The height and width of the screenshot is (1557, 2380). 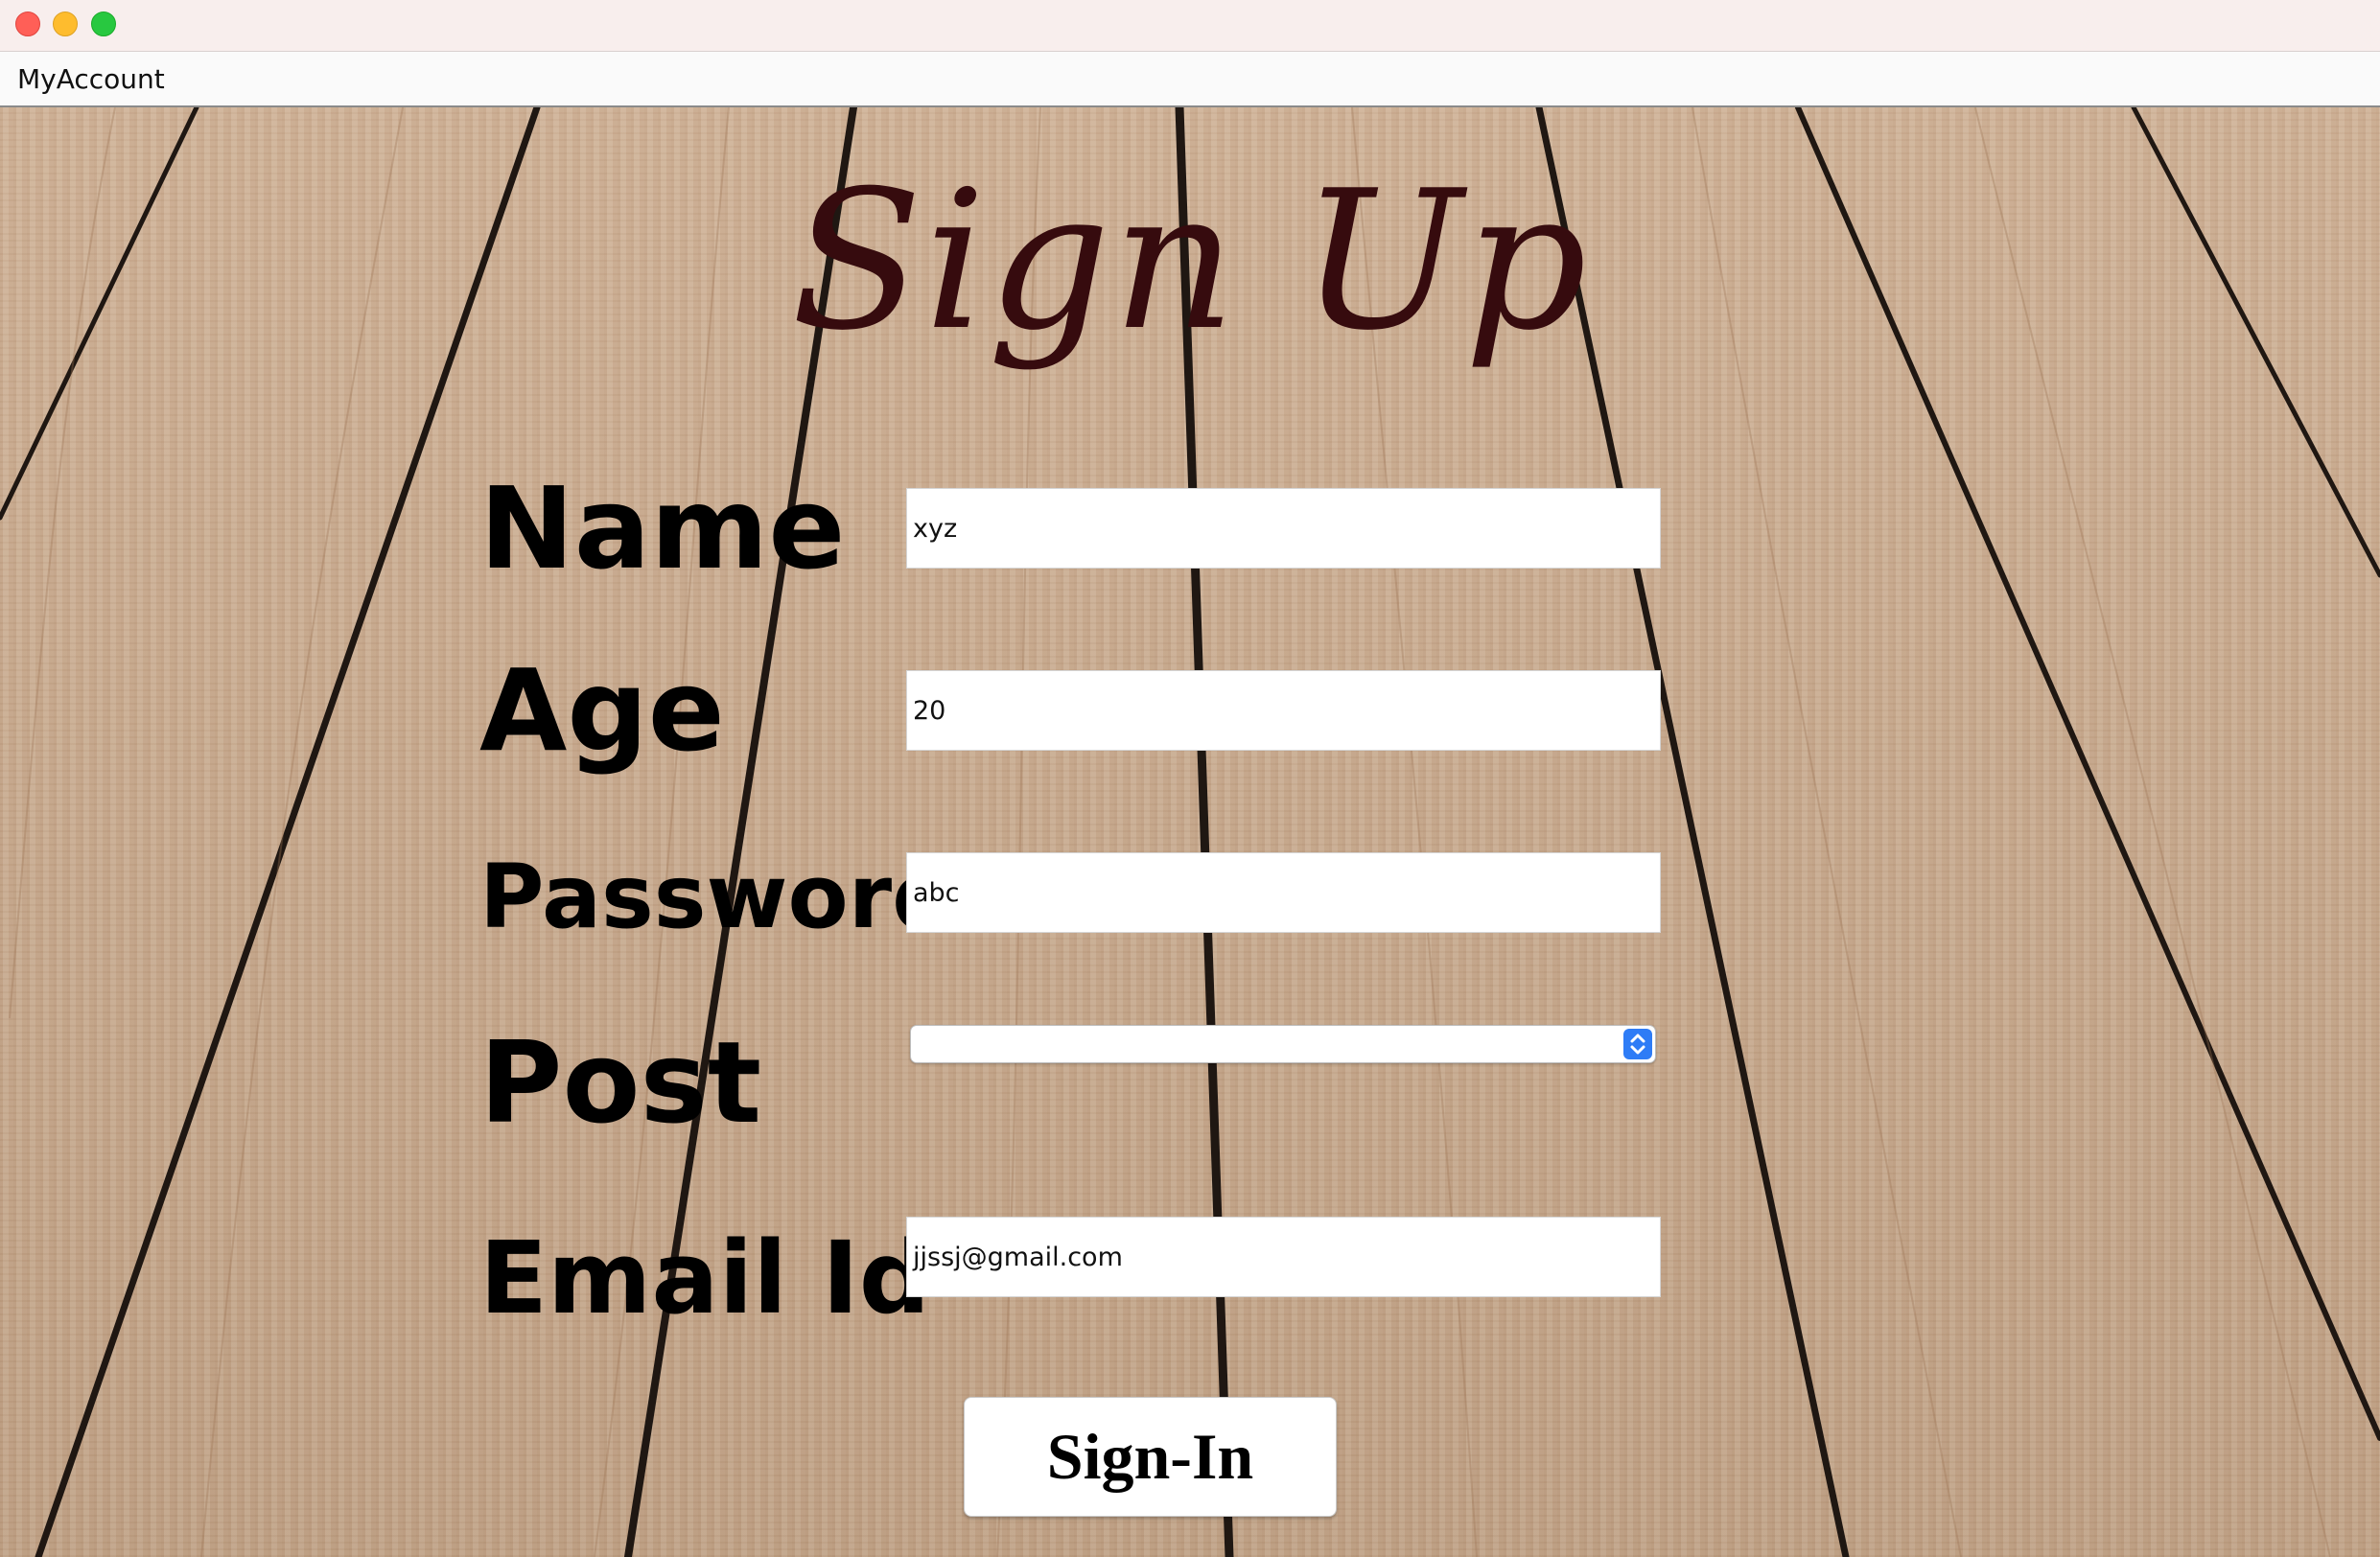 I want to click on password-field: abc, so click(x=1283, y=893).